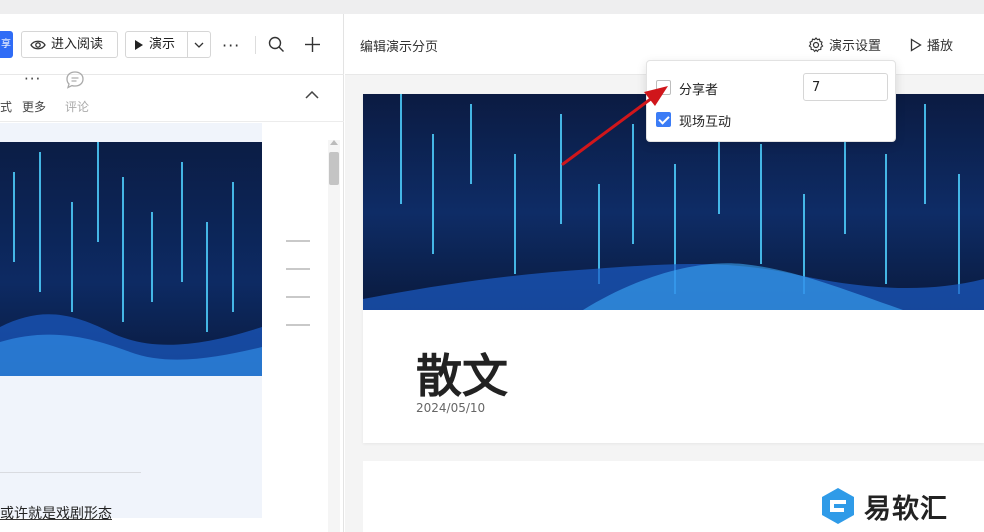 This screenshot has width=984, height=532. I want to click on sharer-checkbox, so click(663, 87).